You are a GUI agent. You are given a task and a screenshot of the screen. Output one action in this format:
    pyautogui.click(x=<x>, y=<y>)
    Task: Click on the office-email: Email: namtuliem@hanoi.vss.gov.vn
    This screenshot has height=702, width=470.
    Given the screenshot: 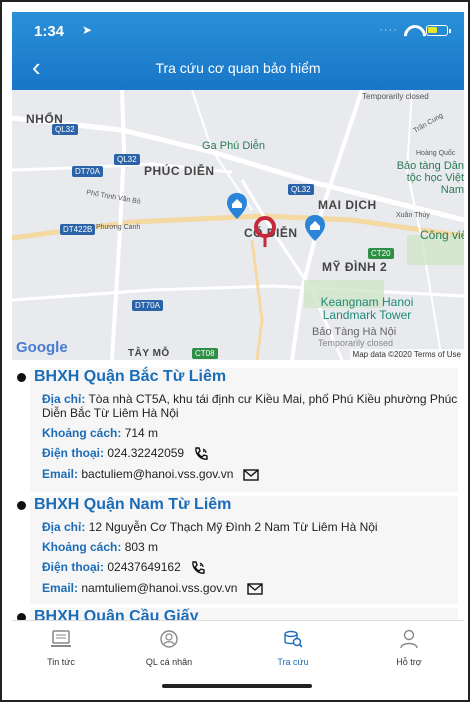 What is the action you would take?
    pyautogui.click(x=244, y=588)
    